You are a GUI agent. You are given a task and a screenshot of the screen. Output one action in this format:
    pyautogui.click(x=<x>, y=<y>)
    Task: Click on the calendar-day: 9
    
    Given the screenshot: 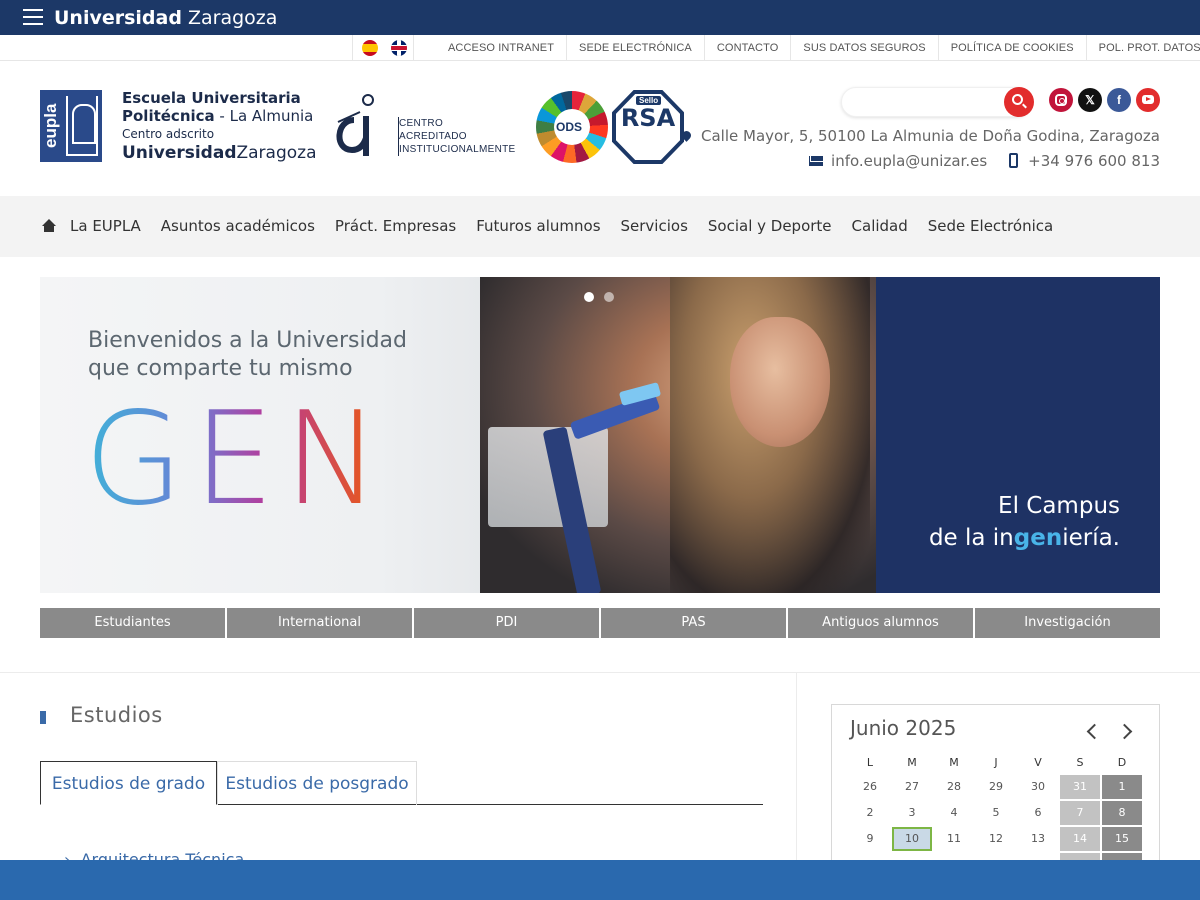 What is the action you would take?
    pyautogui.click(x=870, y=839)
    